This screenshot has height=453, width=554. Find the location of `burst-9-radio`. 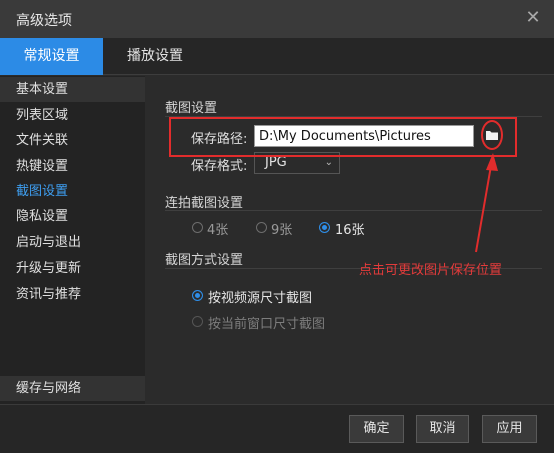

burst-9-radio is located at coordinates (261, 227).